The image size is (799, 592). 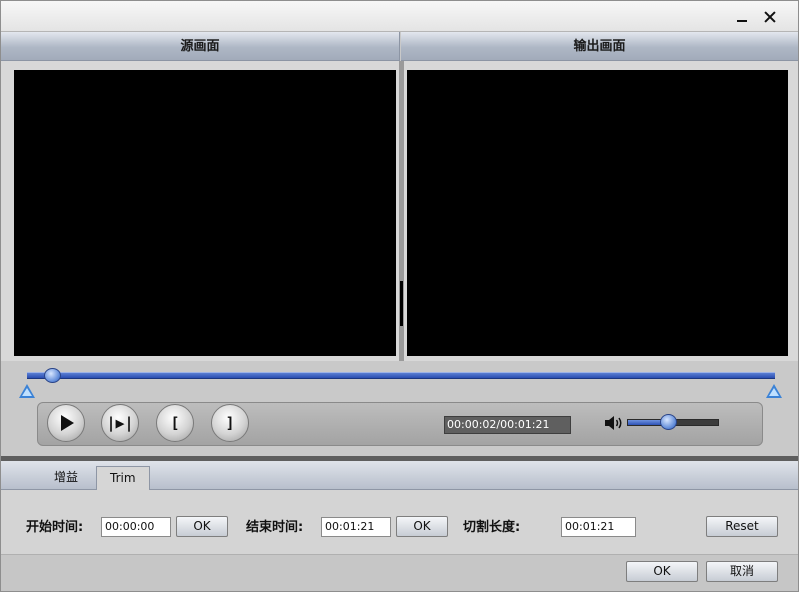 What do you see at coordinates (66, 478) in the screenshot?
I see `tab-gain: 增益` at bounding box center [66, 478].